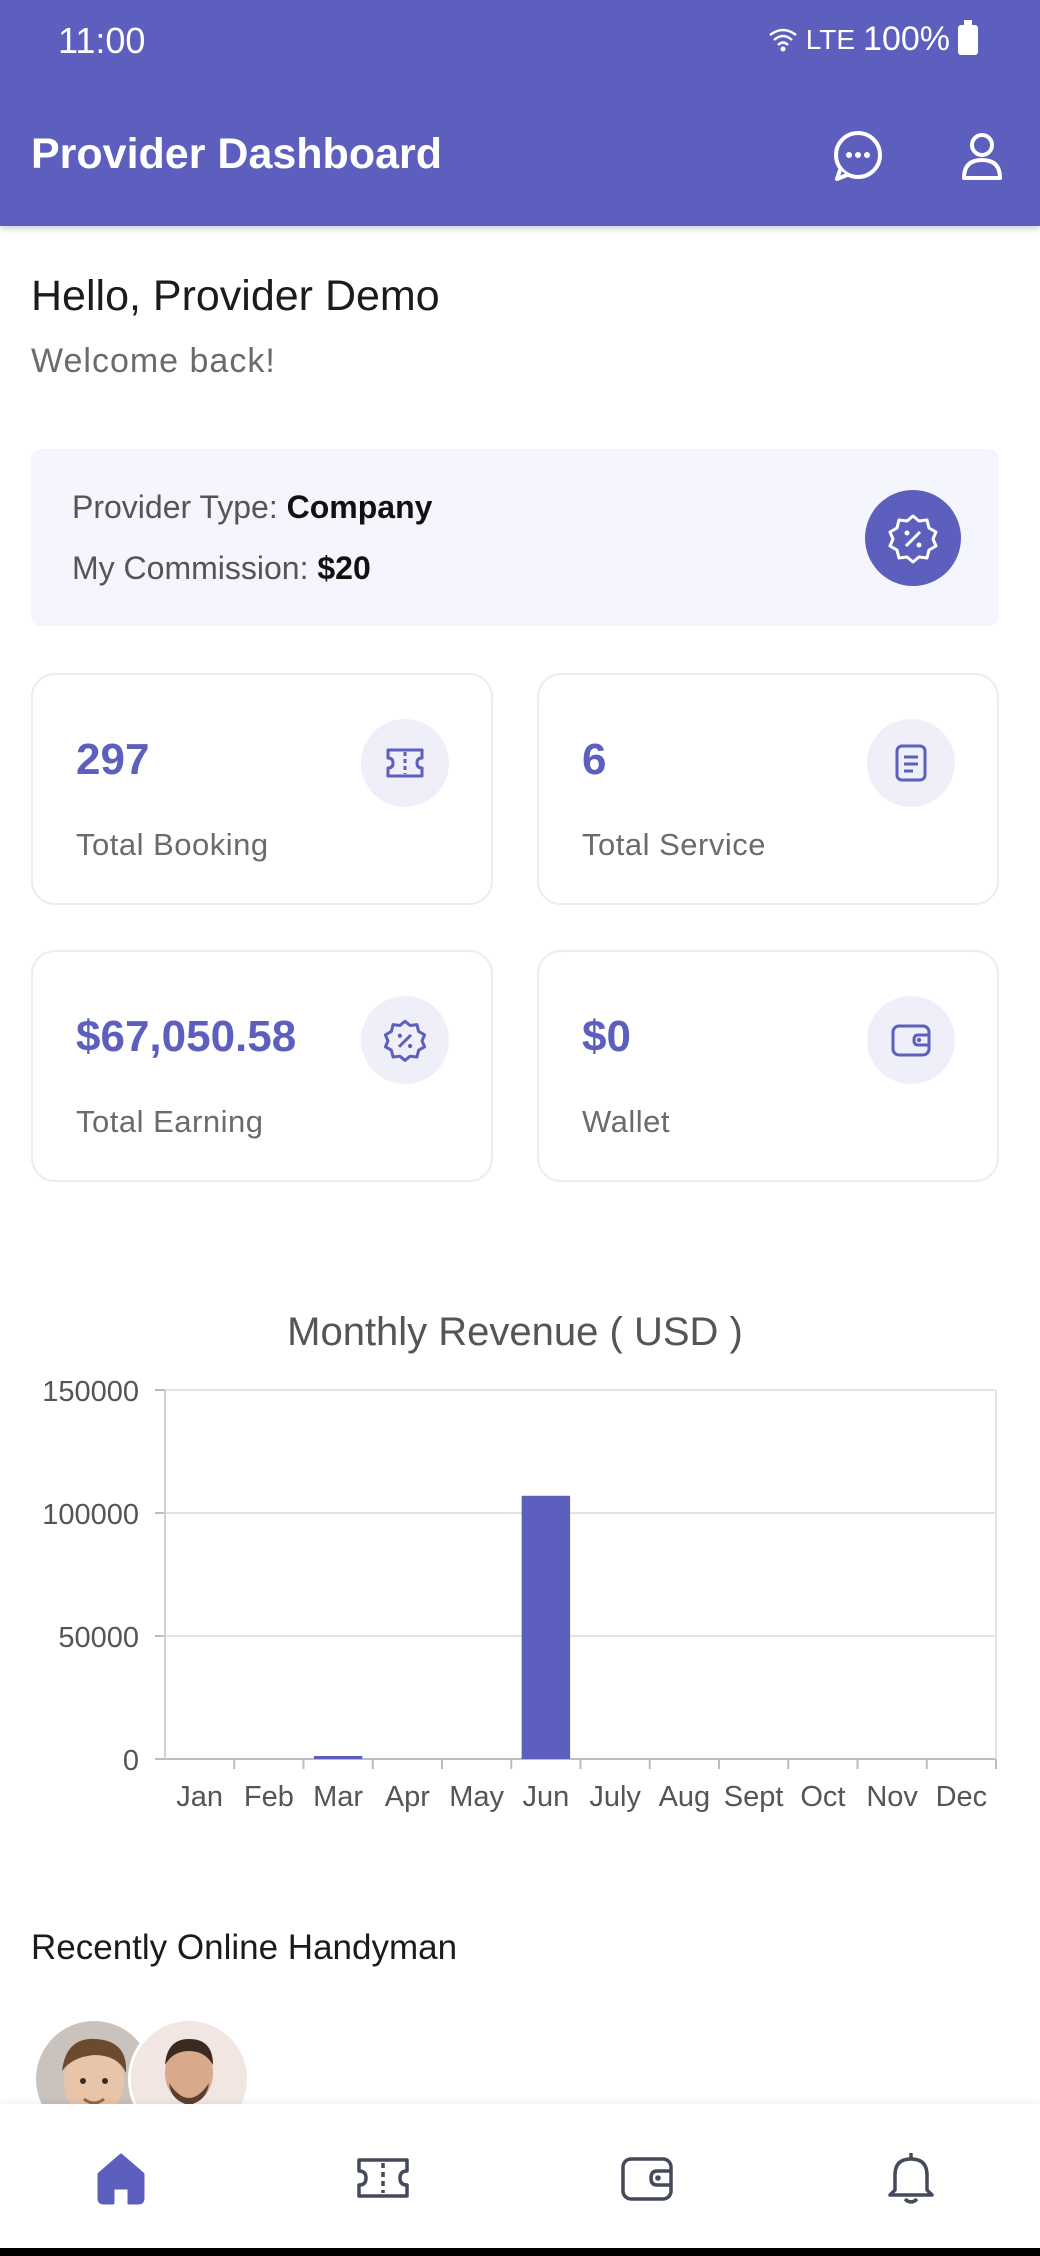 Image resolution: width=1040 pixels, height=2256 pixels. I want to click on y-tick-label: 150000, so click(90, 1392).